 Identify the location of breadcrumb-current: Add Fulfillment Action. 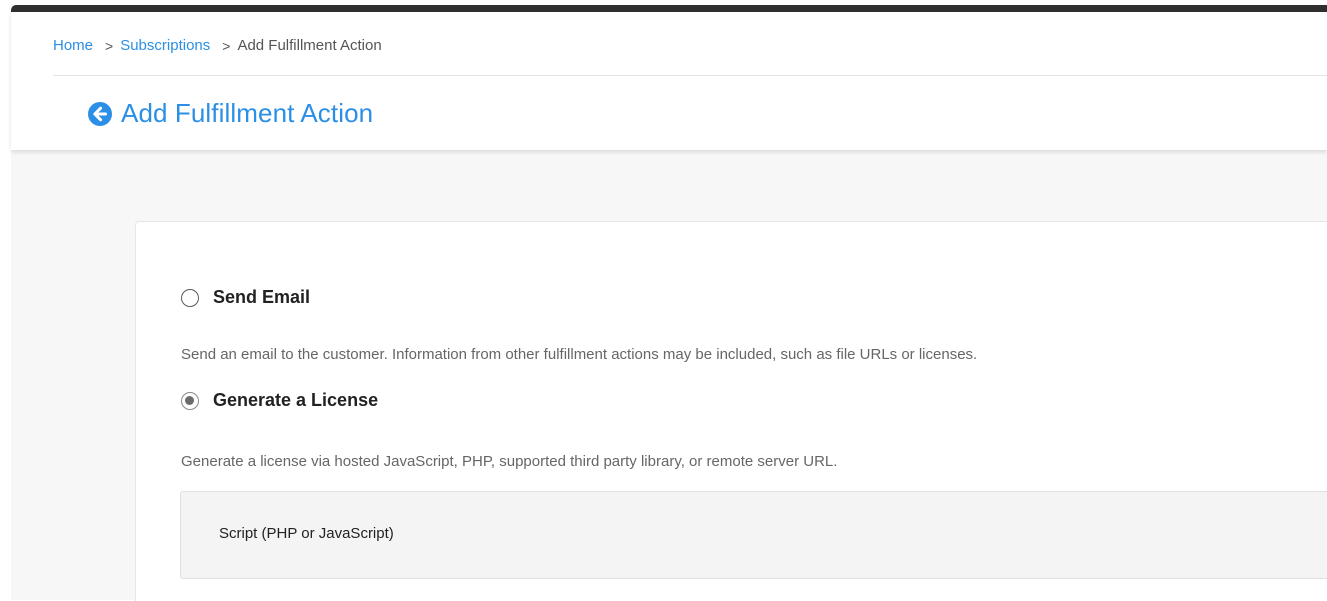
(309, 45).